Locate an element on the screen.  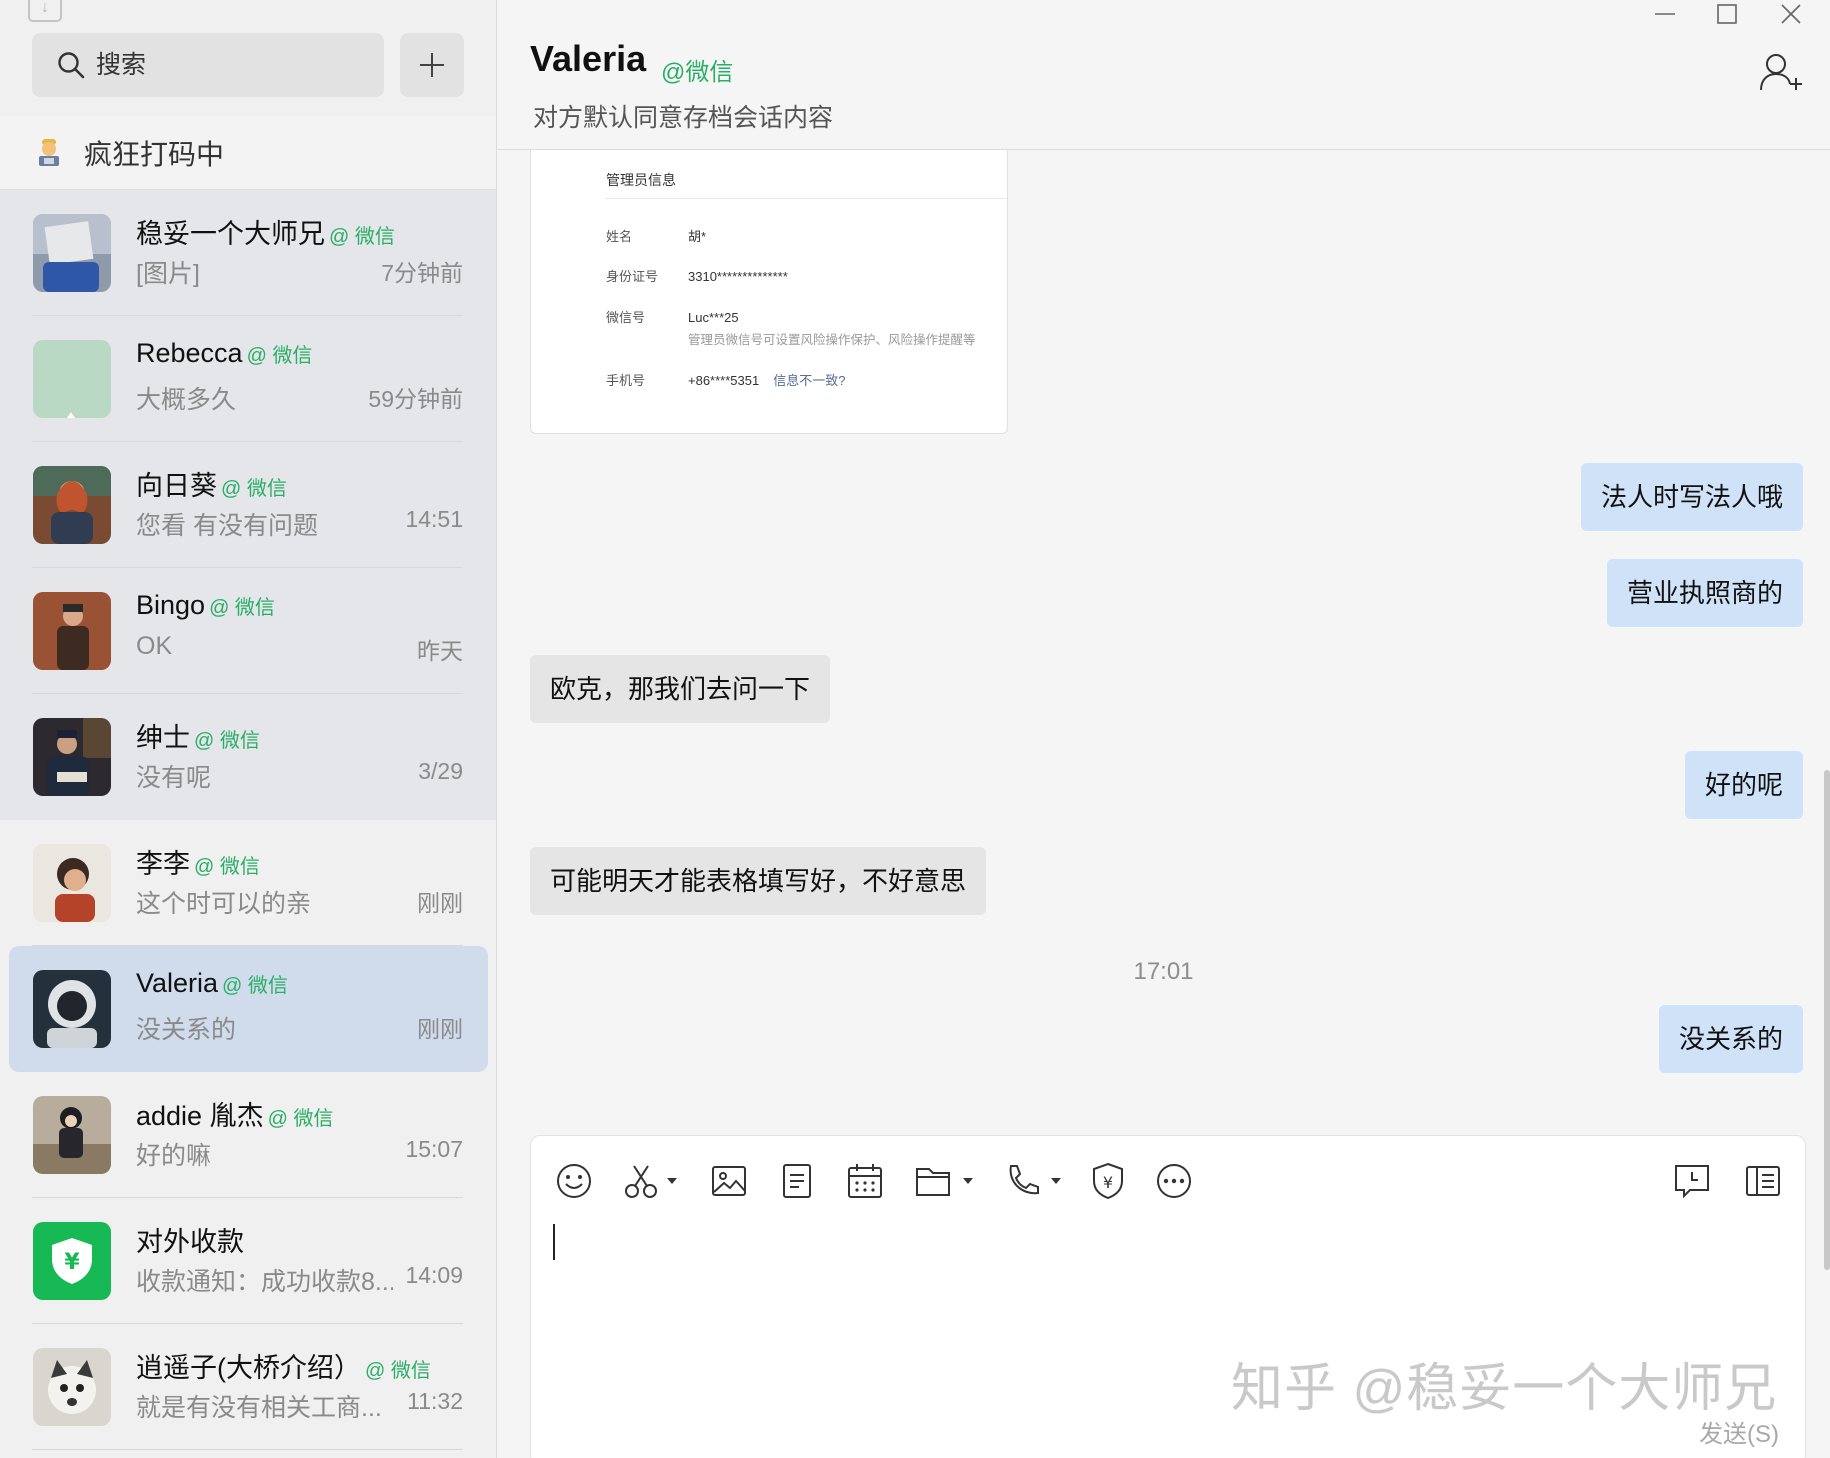
chat-item: 绅士 @ 微信 没有呢 3/29 is located at coordinates (248, 757).